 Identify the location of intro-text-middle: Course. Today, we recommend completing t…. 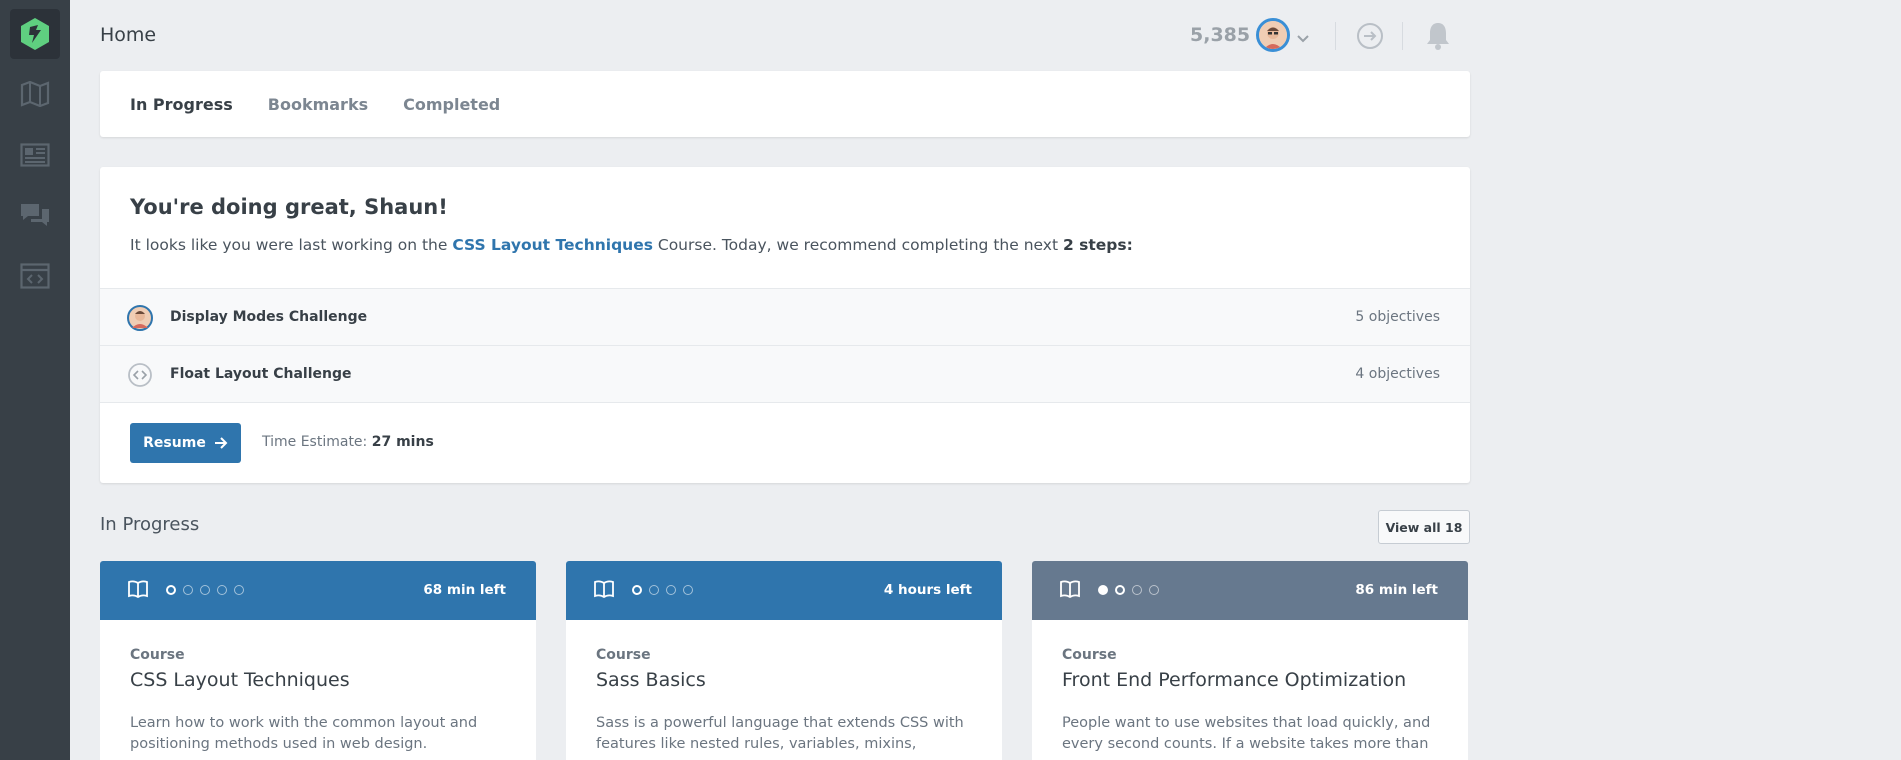
(857, 245).